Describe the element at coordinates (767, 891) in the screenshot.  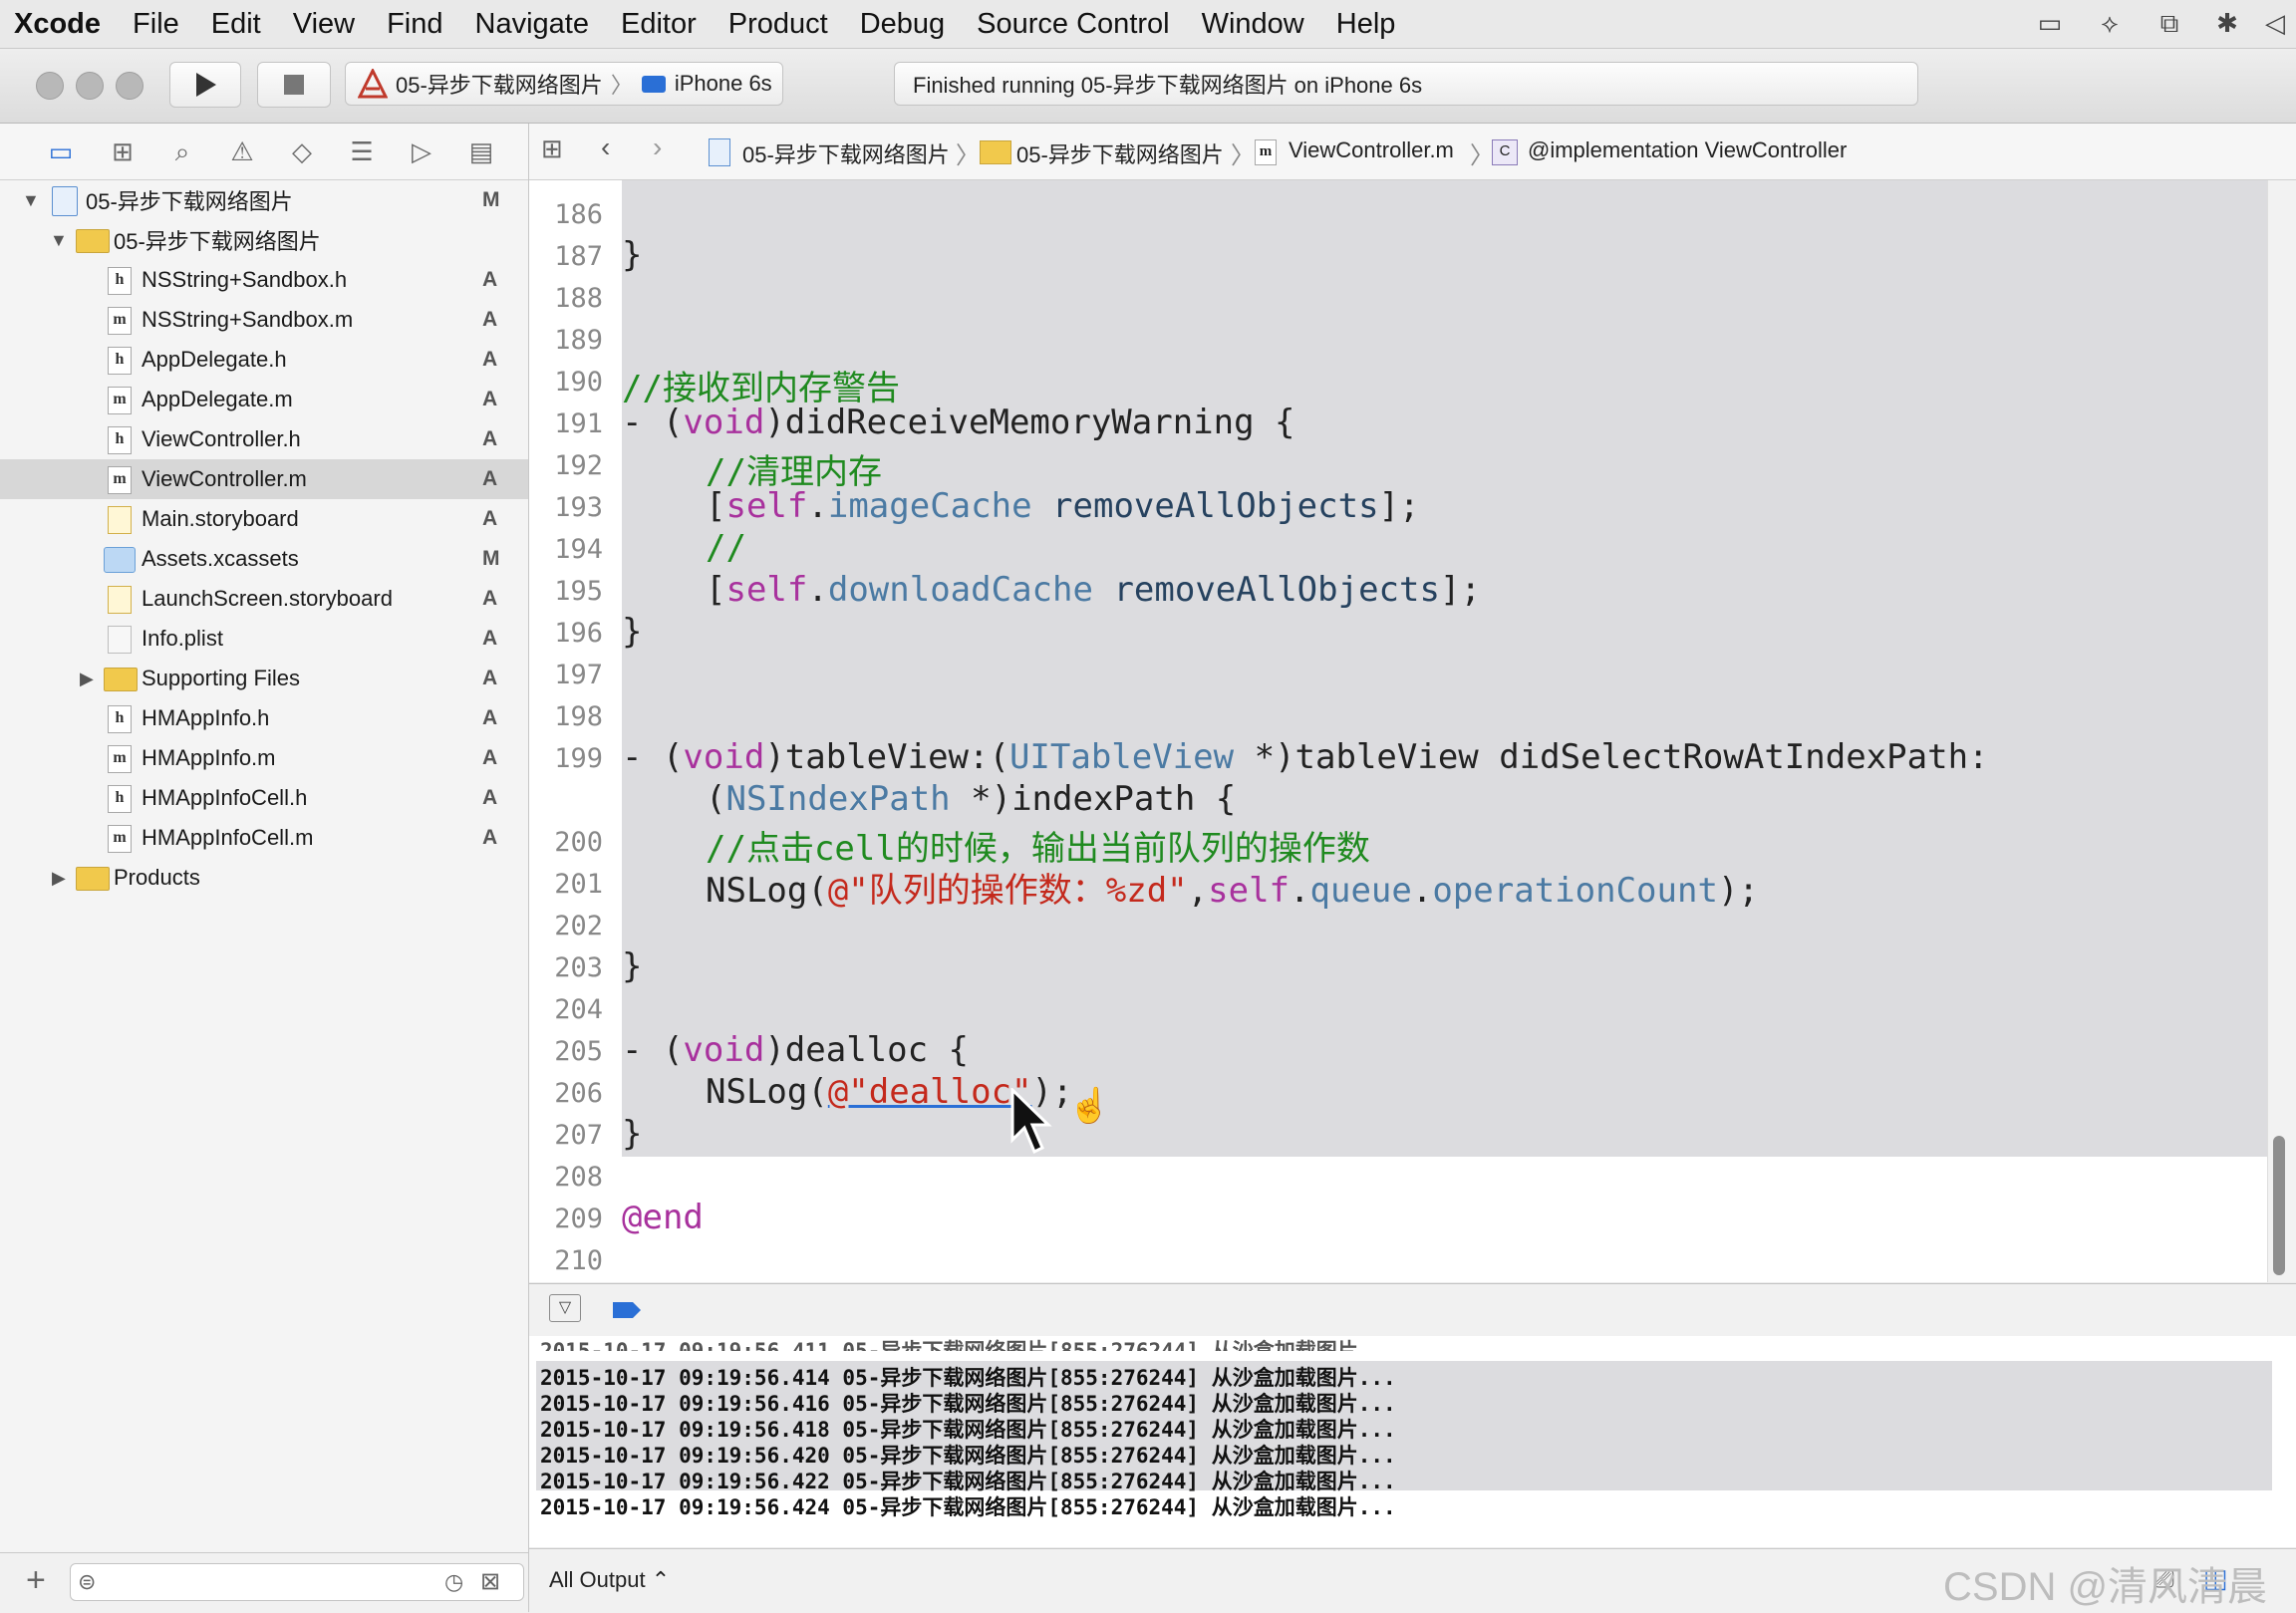
I see `code-token: NSLog(` at that location.